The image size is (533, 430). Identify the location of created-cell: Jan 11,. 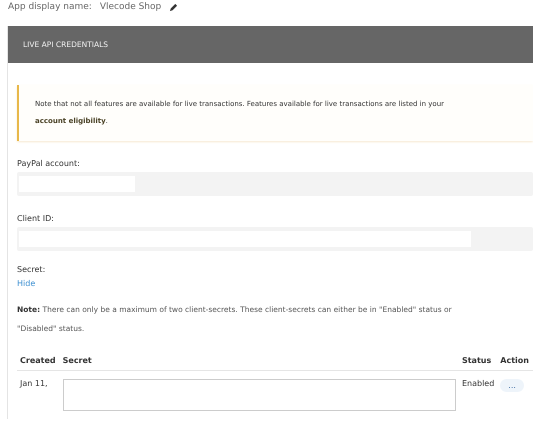
(38, 394).